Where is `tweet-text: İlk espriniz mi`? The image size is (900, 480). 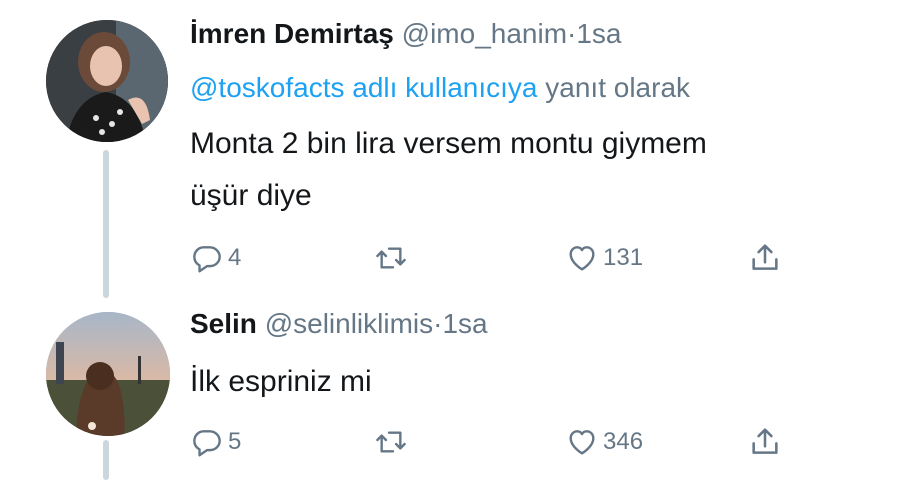
tweet-text: İlk espriniz mi is located at coordinates (281, 382).